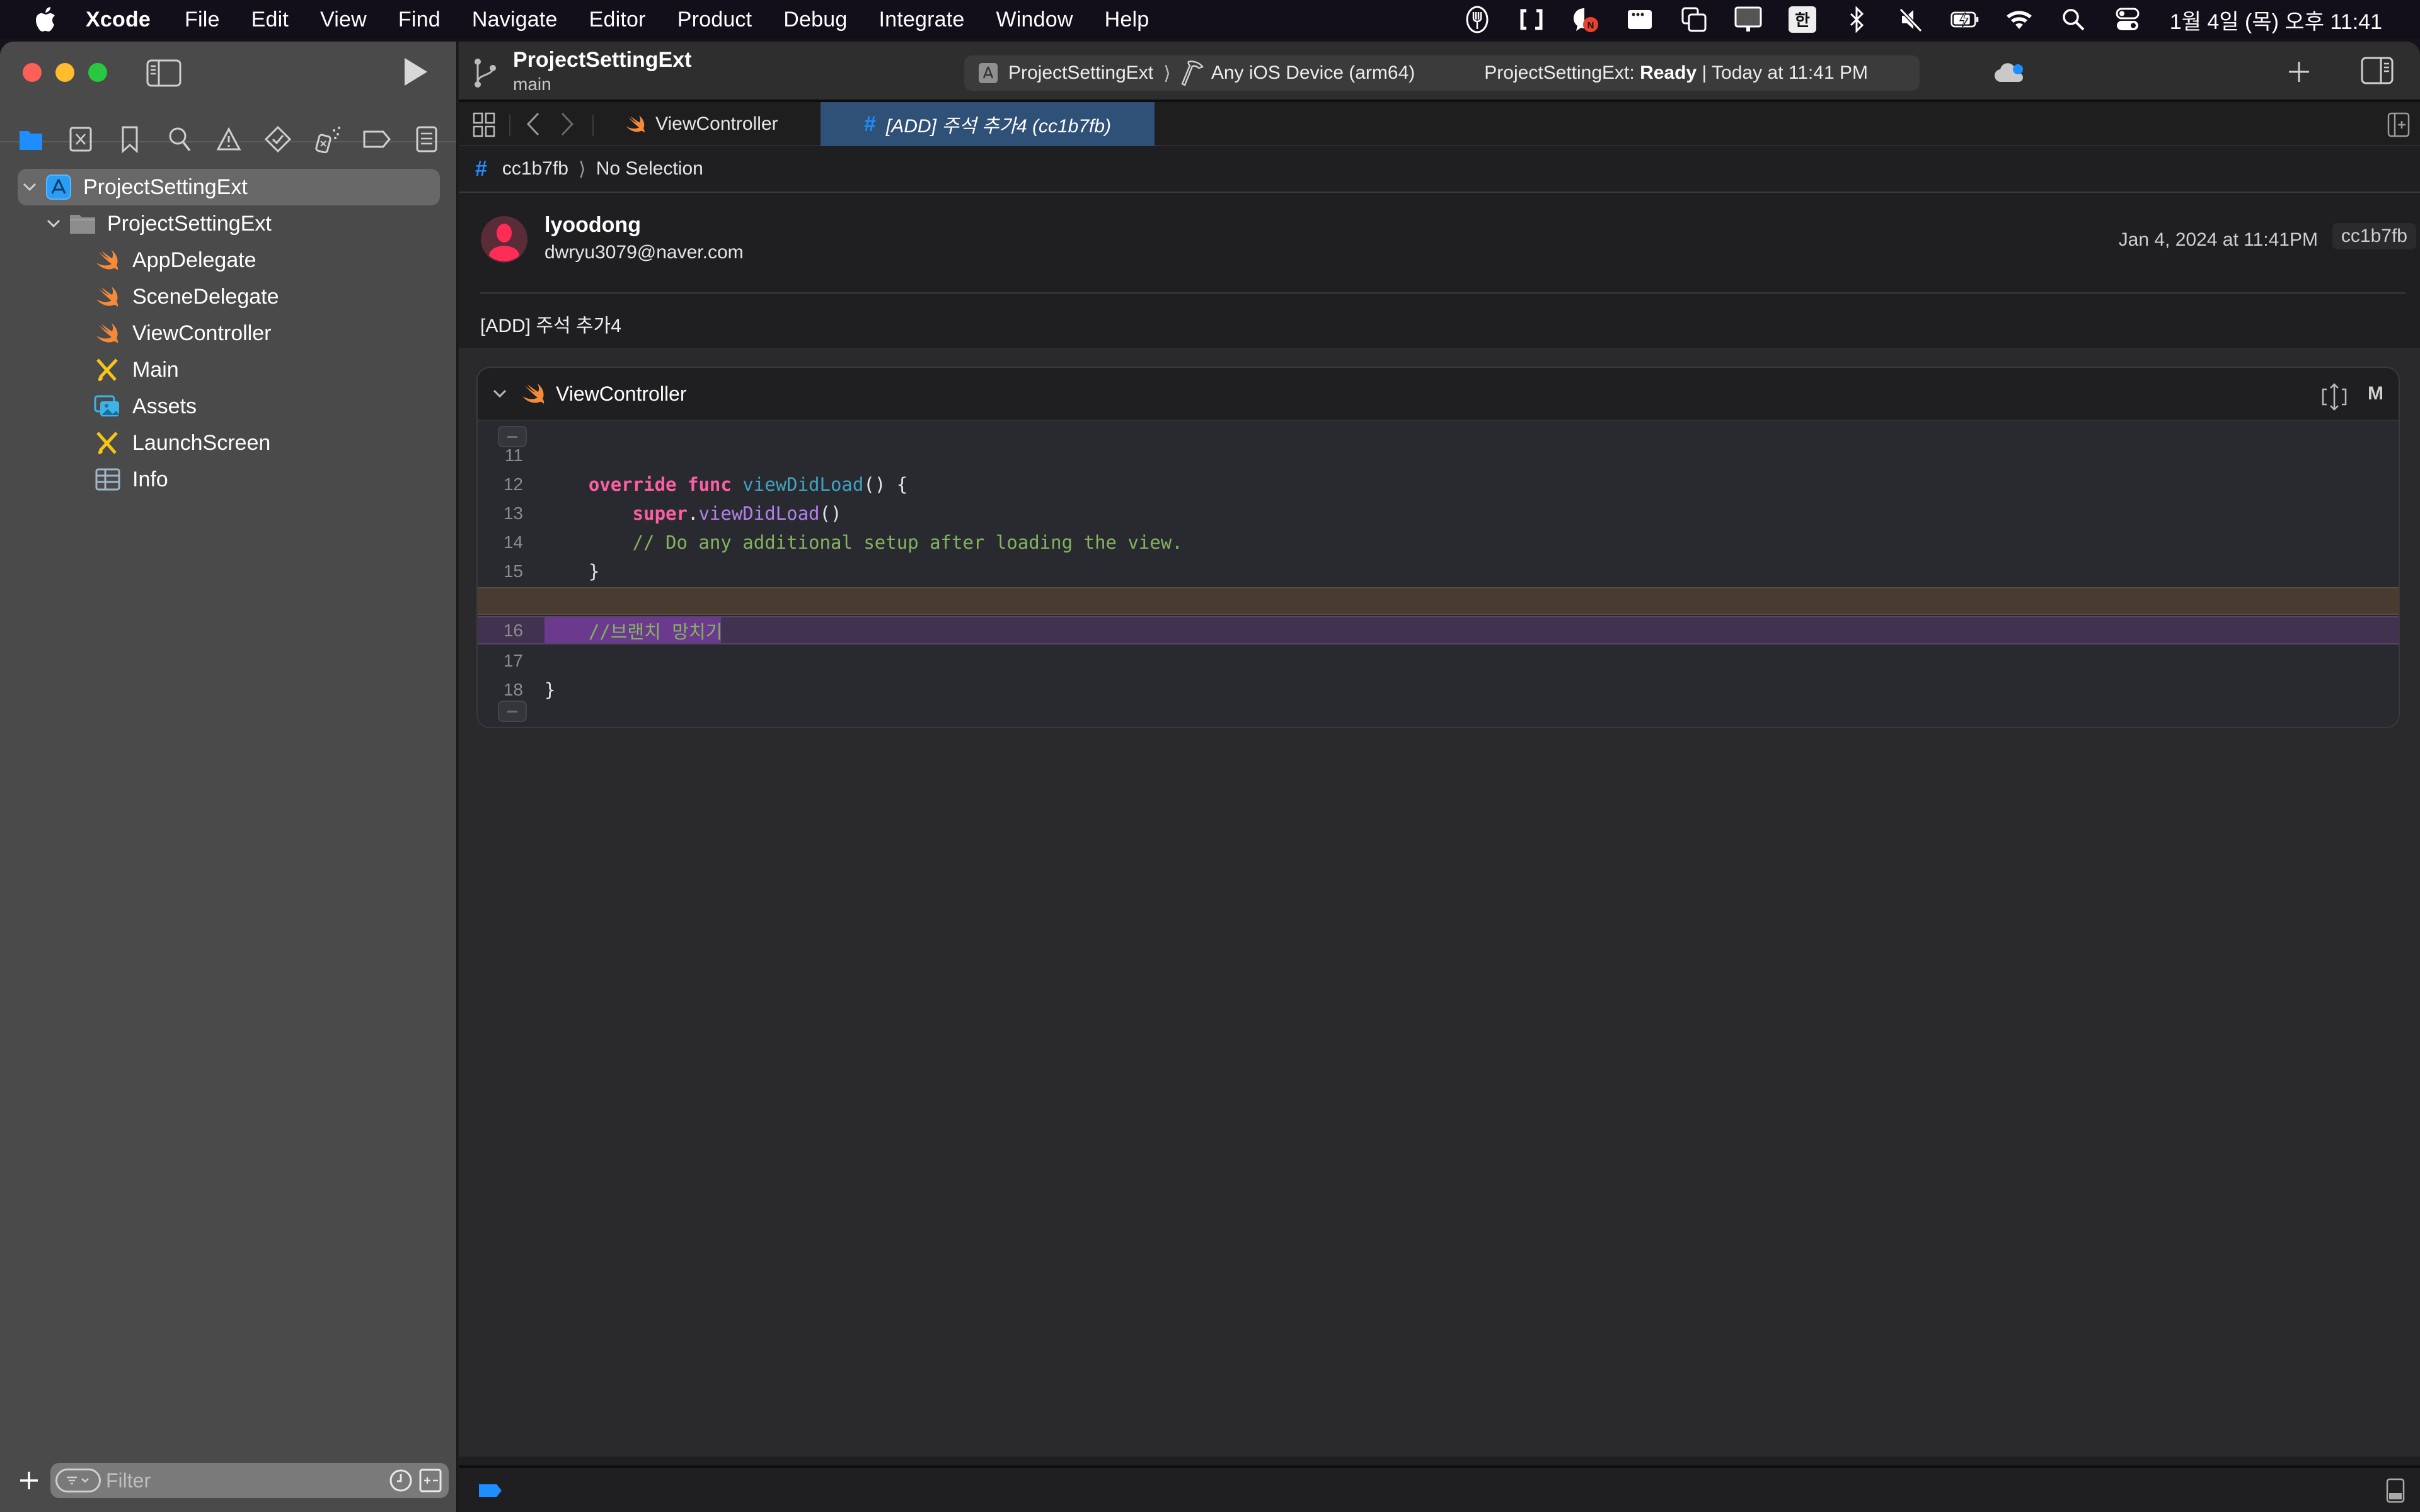  Describe the element at coordinates (1439, 601) in the screenshot. I see `removed-lines-marker` at that location.